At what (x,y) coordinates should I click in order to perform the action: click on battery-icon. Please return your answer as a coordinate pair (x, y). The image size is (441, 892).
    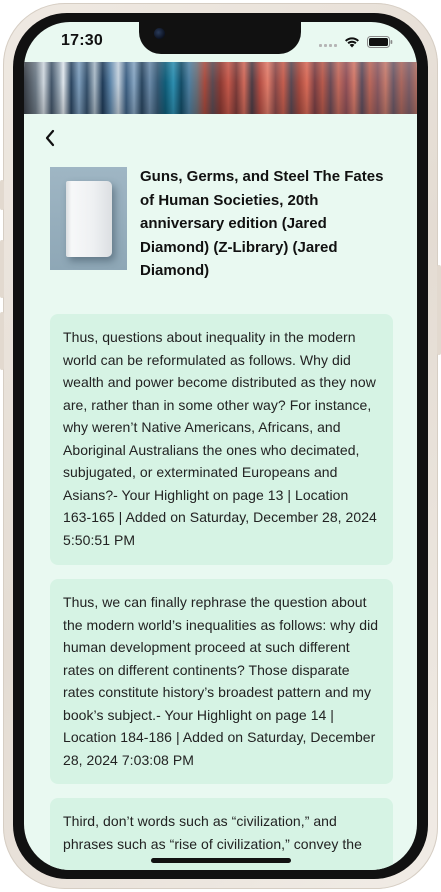
    Looking at the image, I should click on (380, 42).